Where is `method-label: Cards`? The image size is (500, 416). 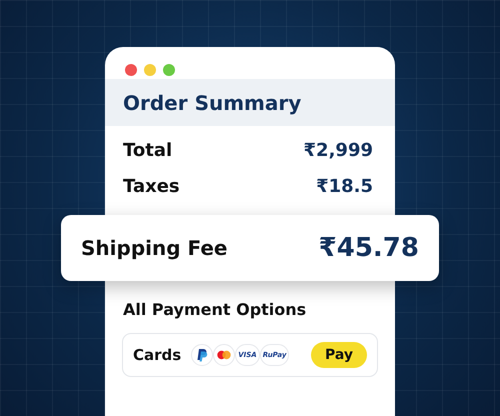 method-label: Cards is located at coordinates (157, 355).